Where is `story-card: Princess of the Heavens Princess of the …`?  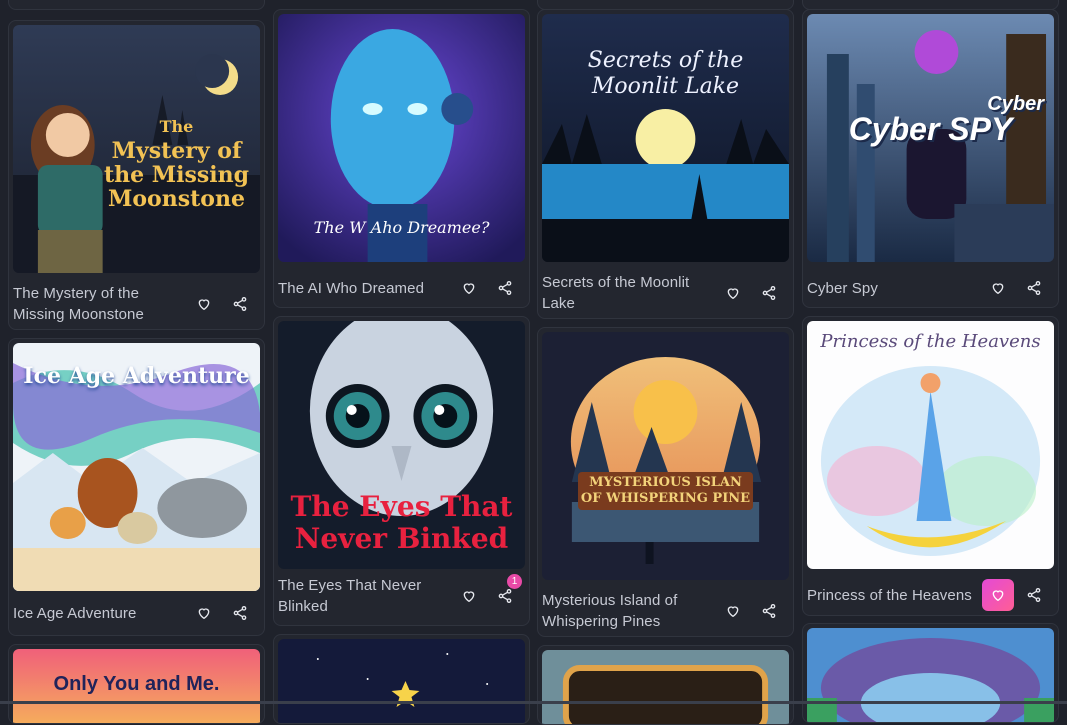 story-card: Princess of the Heavens Princess of the … is located at coordinates (930, 466).